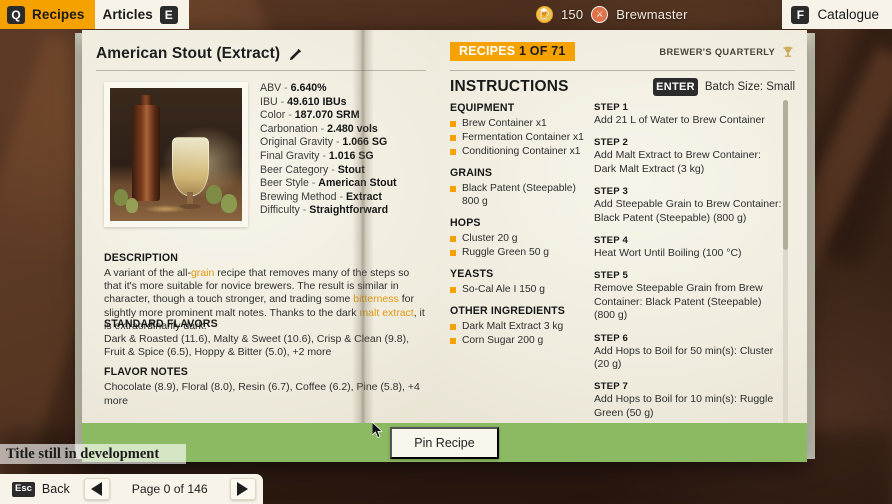 The width and height of the screenshot is (892, 504). Describe the element at coordinates (55, 489) in the screenshot. I see `back-label: Back` at that location.